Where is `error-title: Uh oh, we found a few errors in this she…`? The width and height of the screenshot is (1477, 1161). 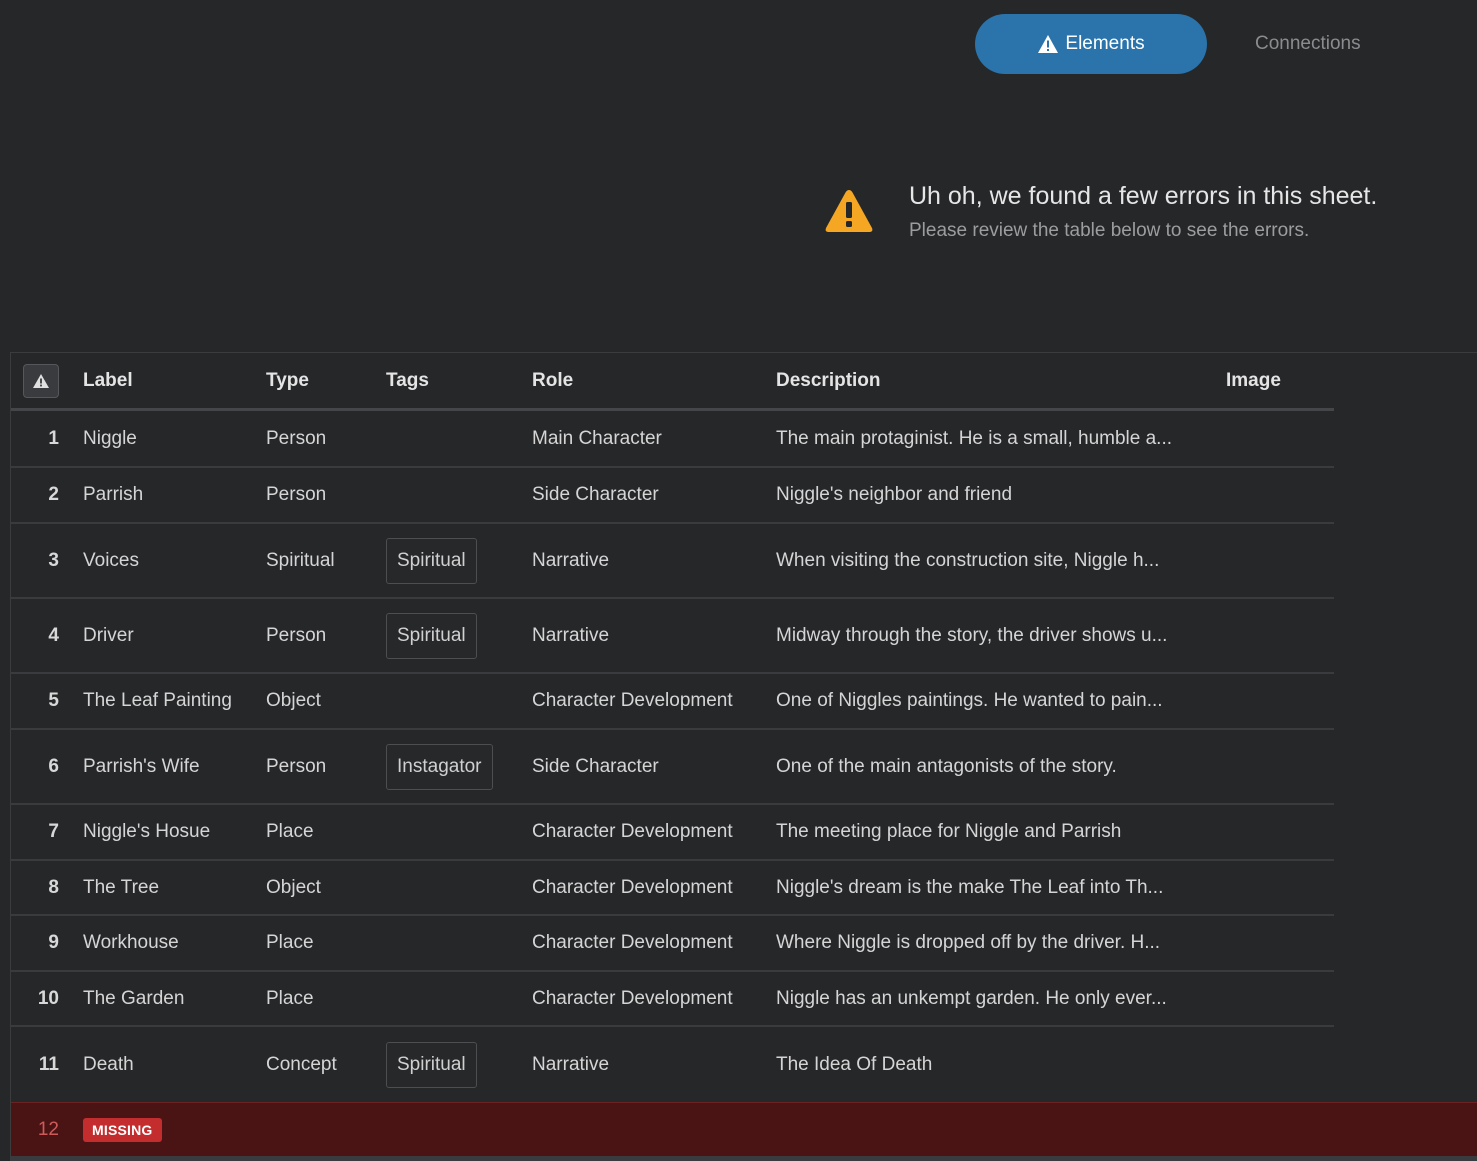 error-title: Uh oh, we found a few errors in this she… is located at coordinates (1143, 196).